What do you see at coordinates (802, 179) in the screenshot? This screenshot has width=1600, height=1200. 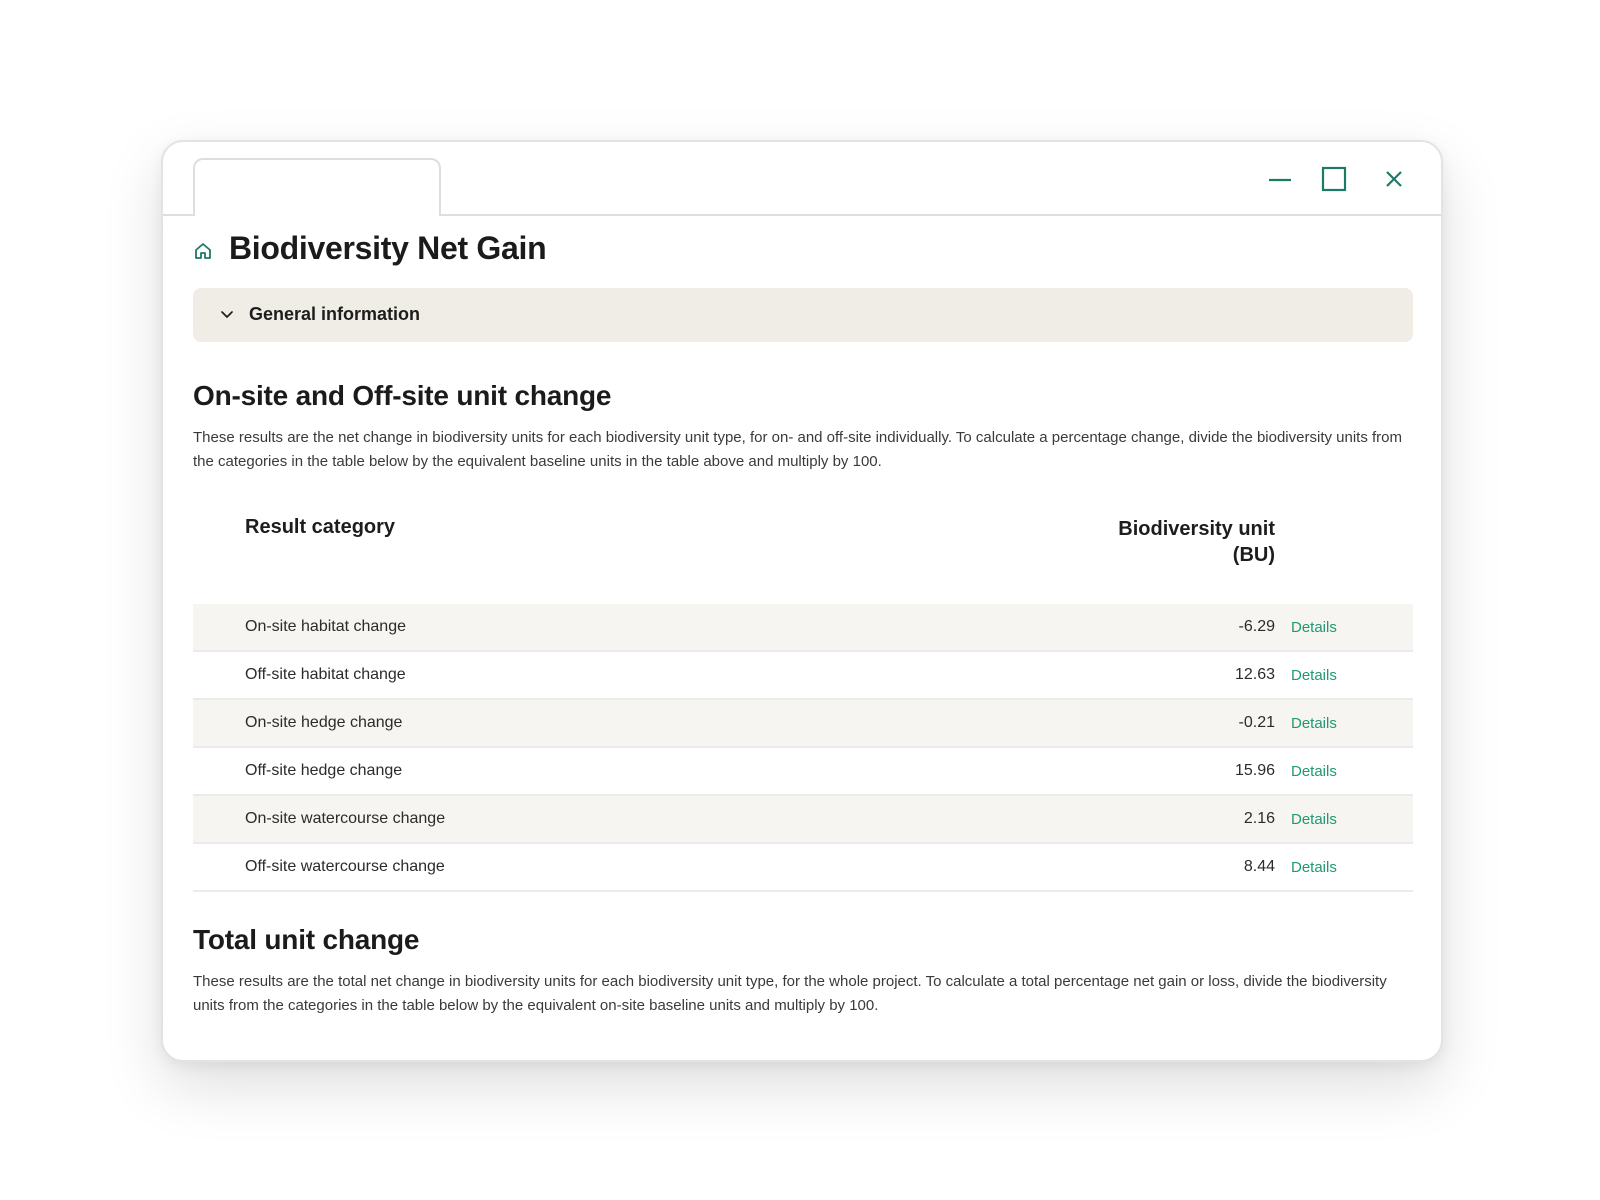 I see `title-bar` at bounding box center [802, 179].